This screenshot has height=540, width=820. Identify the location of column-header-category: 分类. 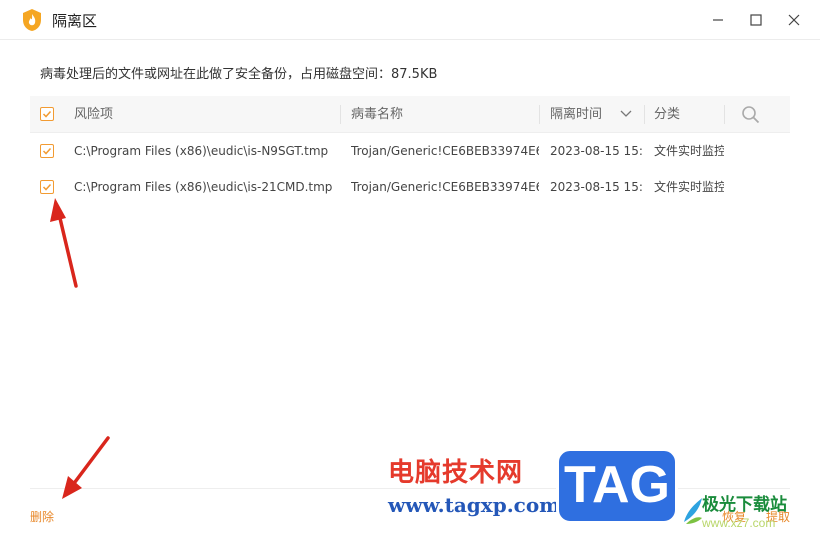
(667, 114).